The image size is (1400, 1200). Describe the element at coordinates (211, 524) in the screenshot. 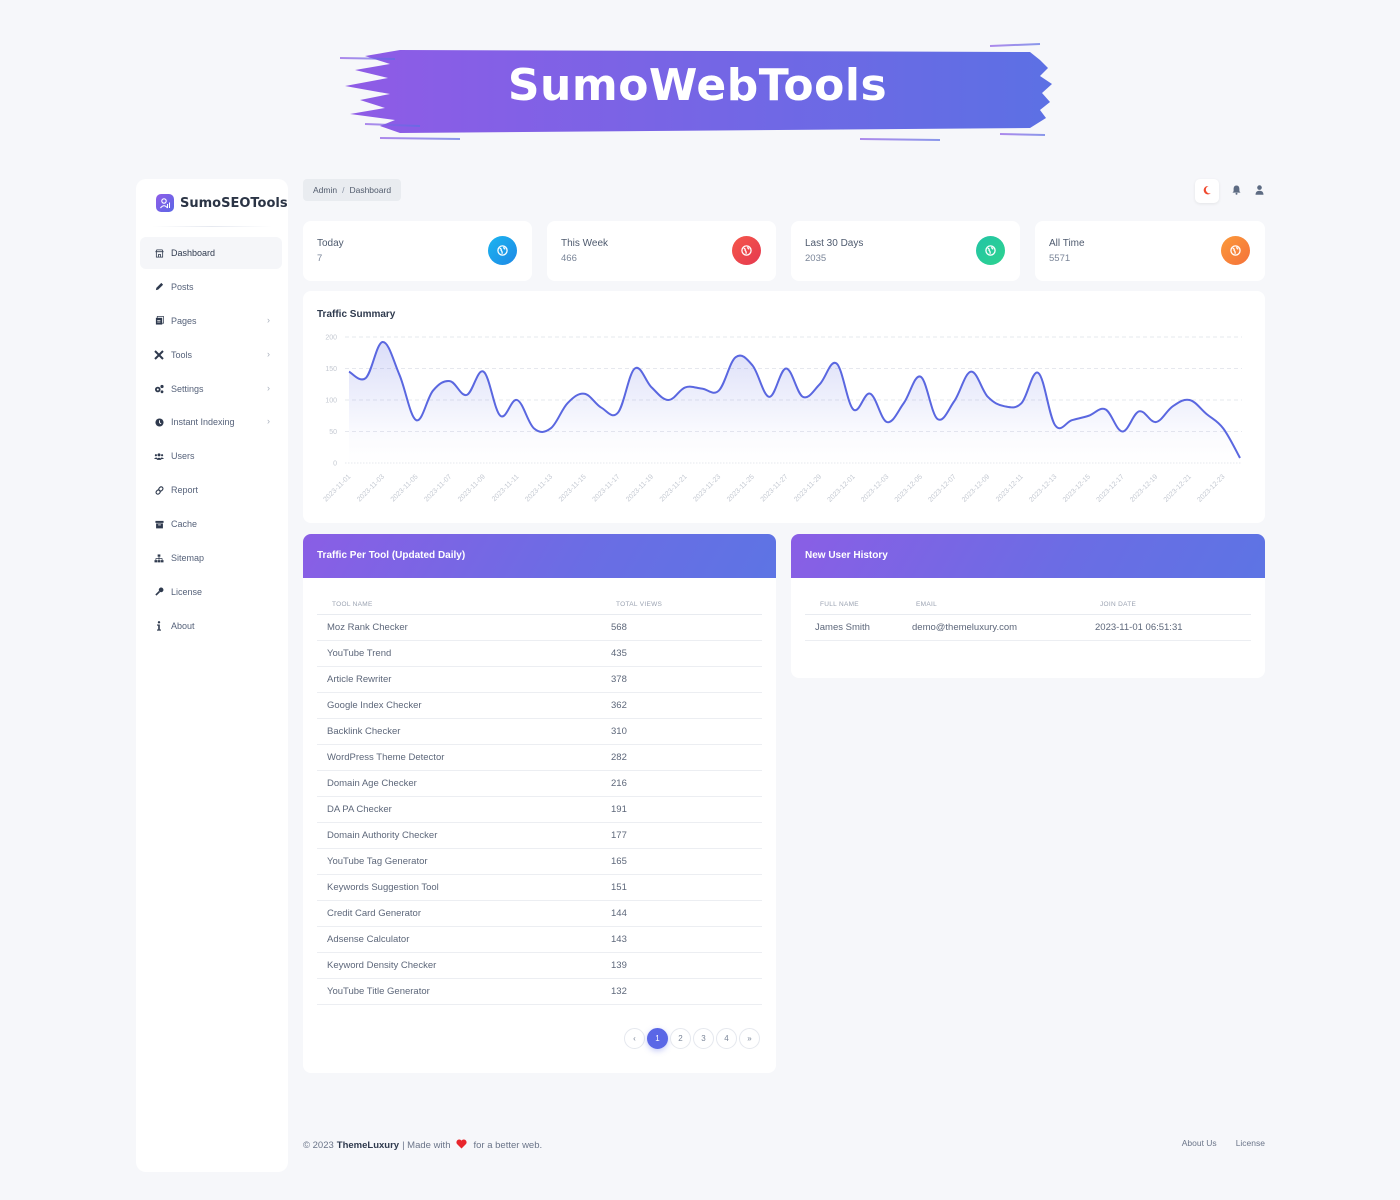

I see `sidebar-item-cache: Cache` at that location.